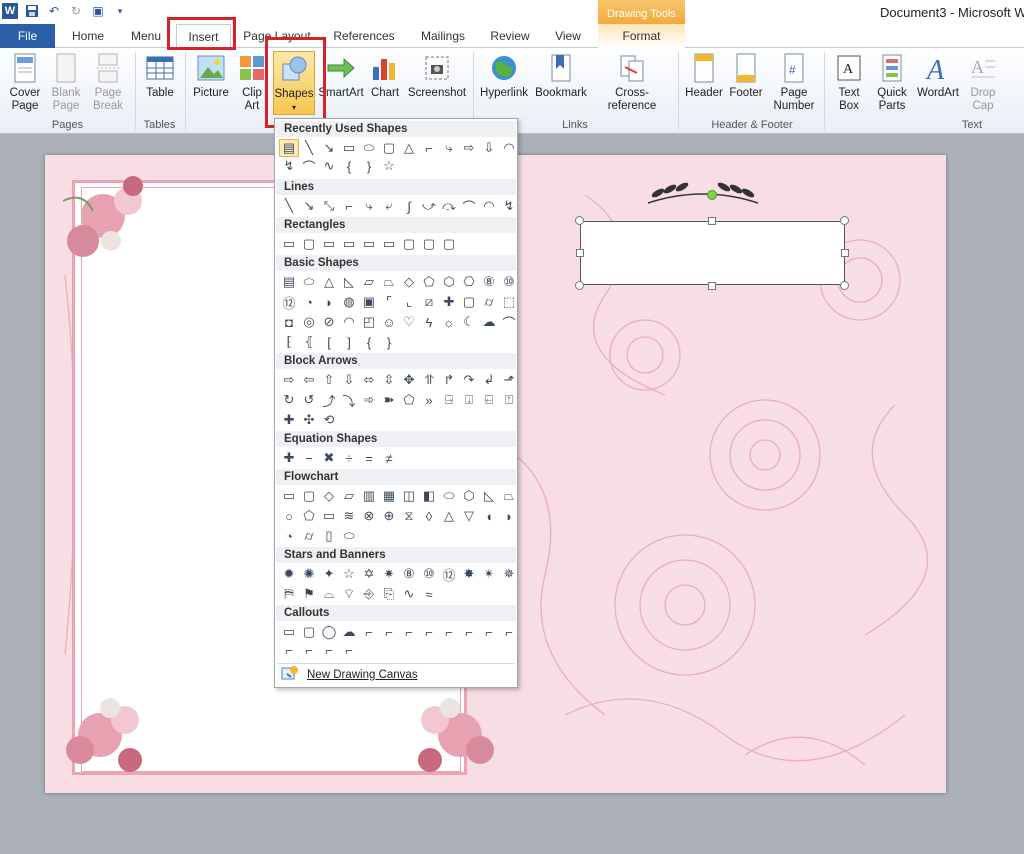  I want to click on twenty-four-point-star-icon: ✴, so click(489, 574).